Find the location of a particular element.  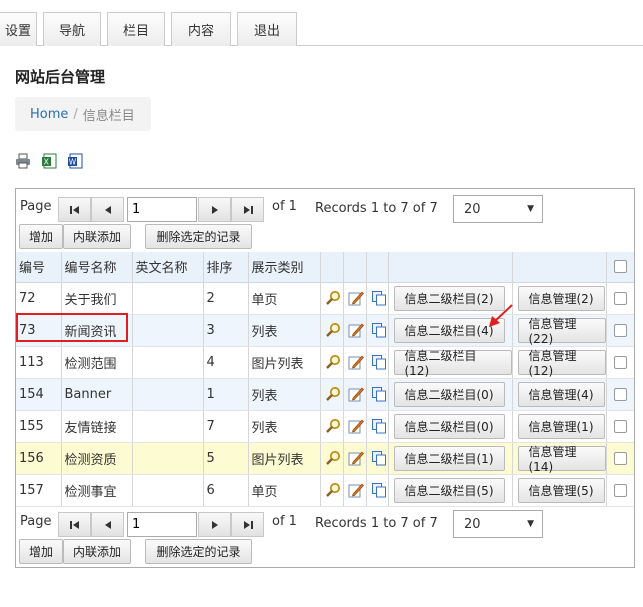

col-header-en-name: 英文名称 is located at coordinates (168, 267).